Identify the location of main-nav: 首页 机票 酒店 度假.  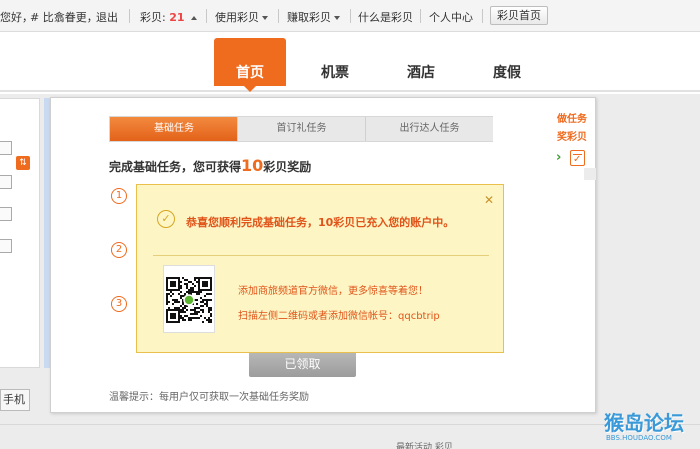
(350, 62).